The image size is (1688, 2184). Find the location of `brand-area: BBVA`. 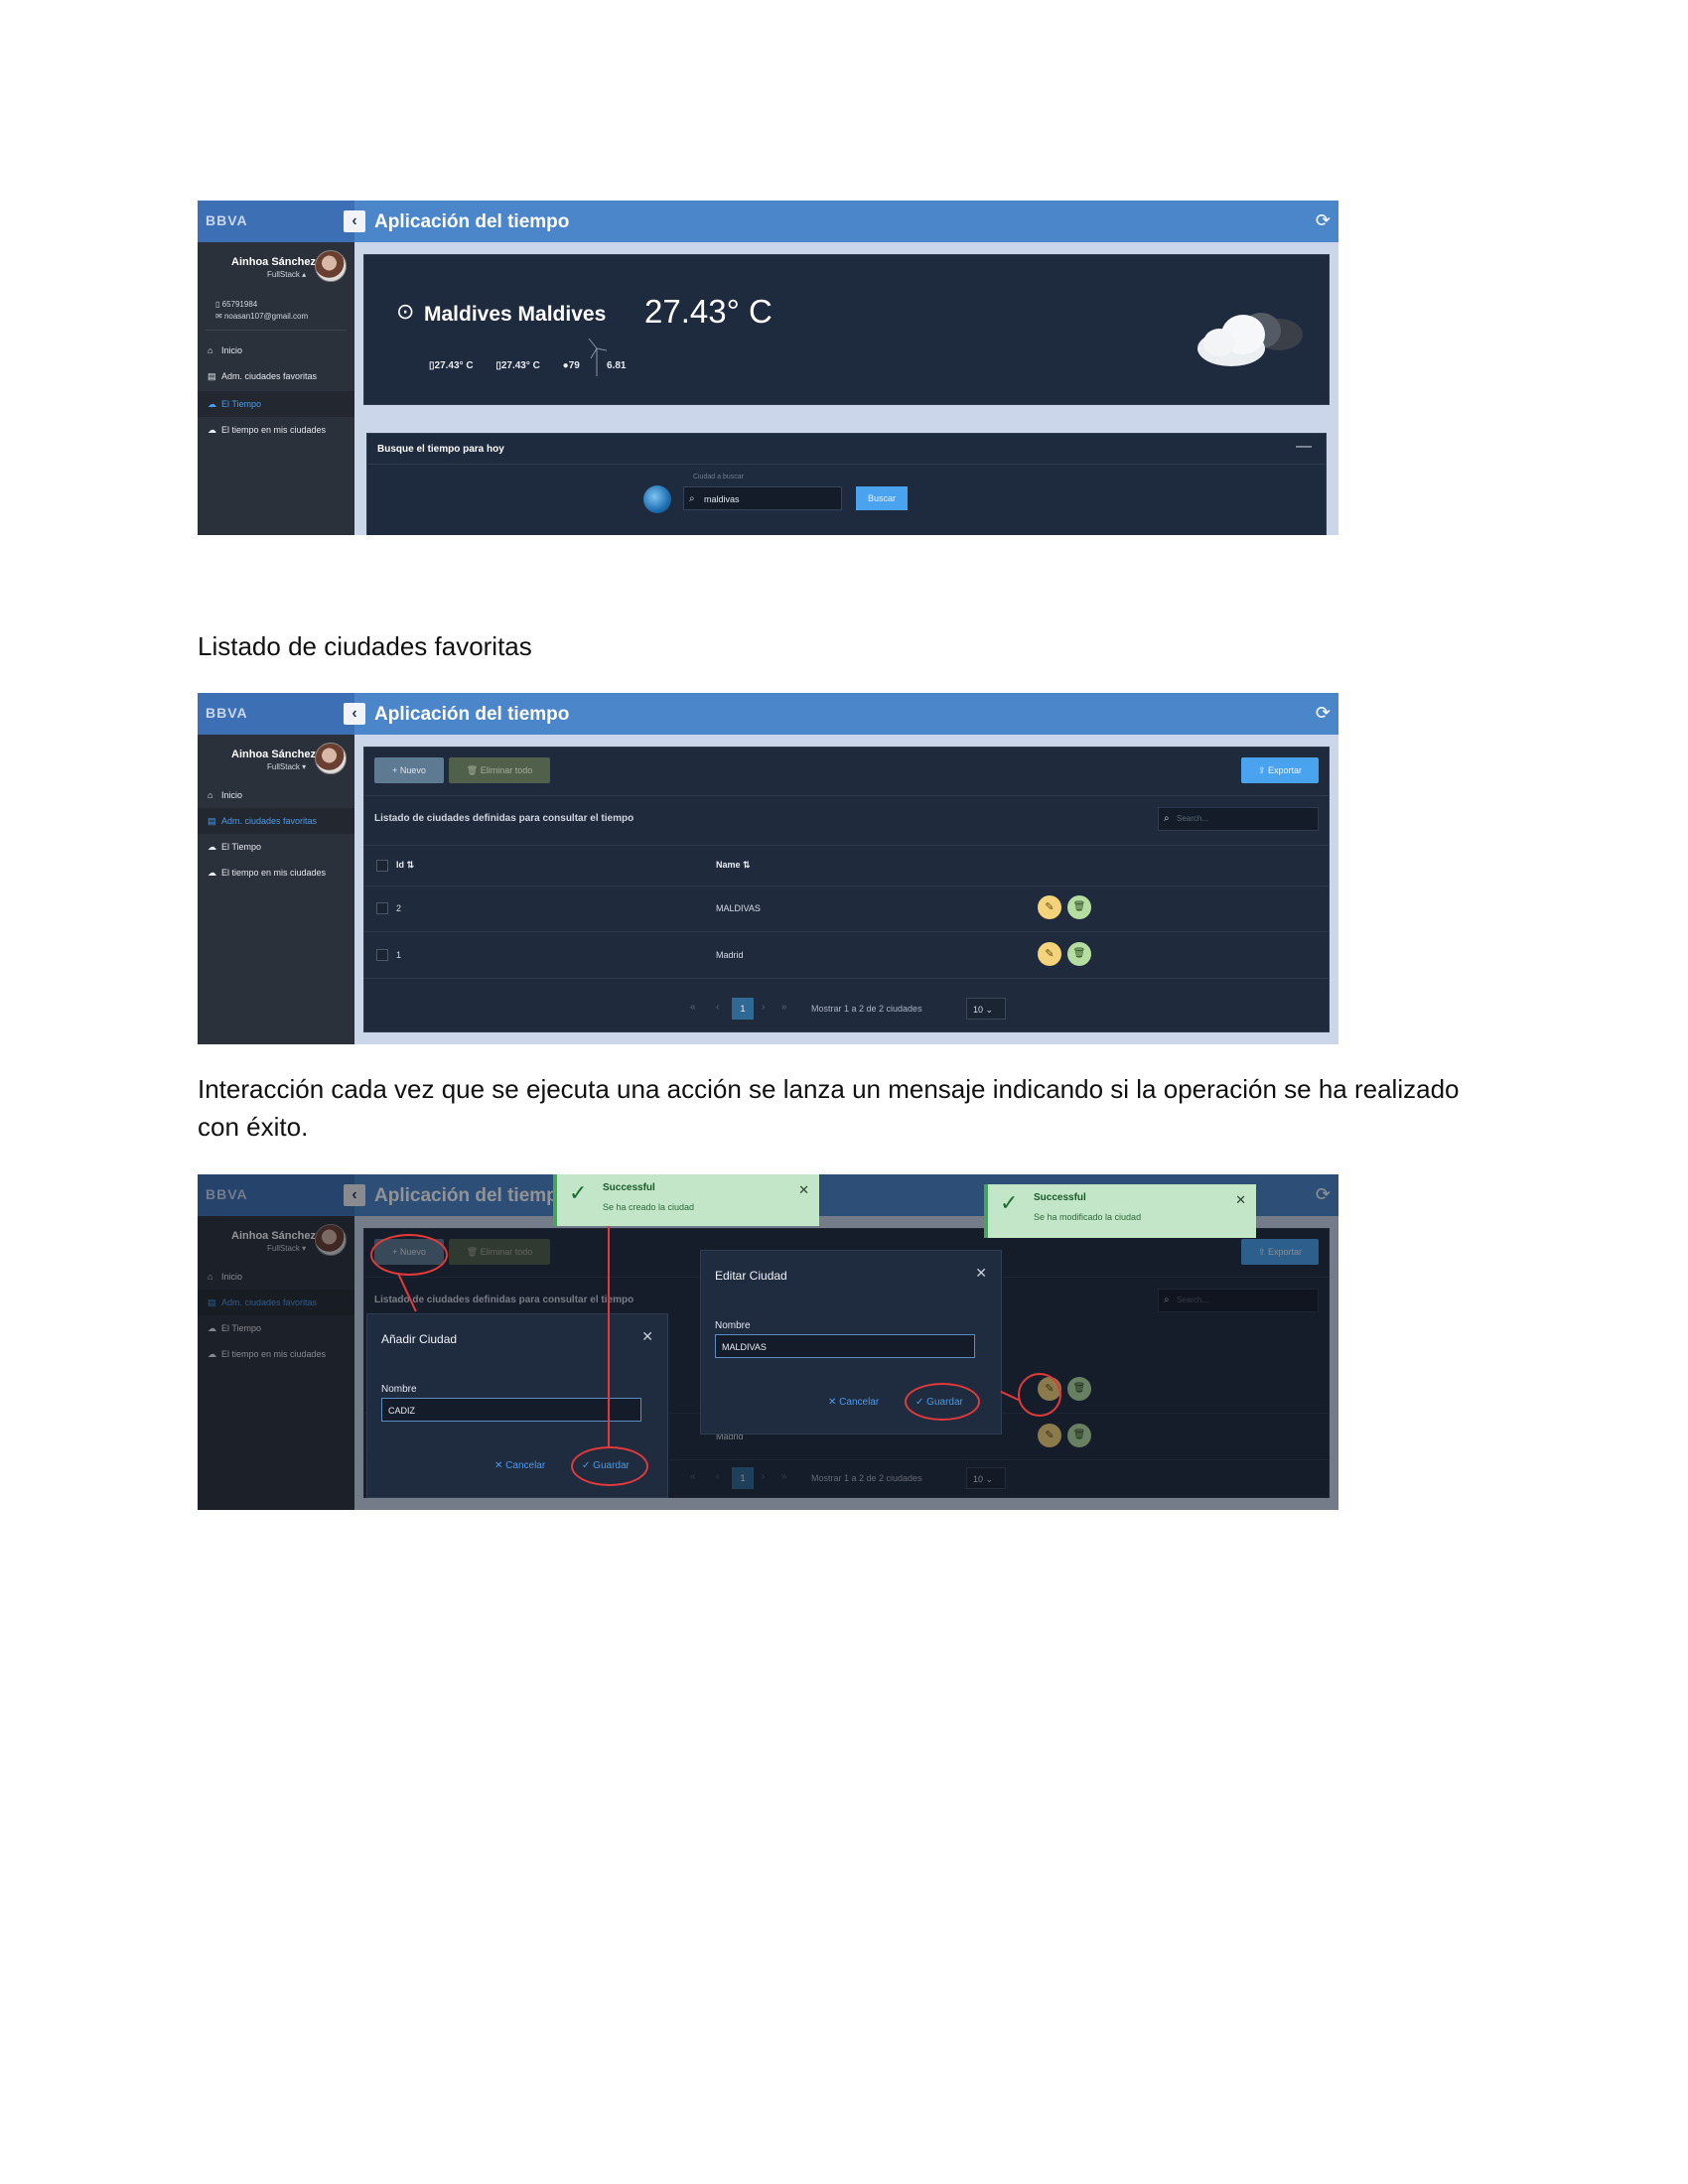

brand-area: BBVA is located at coordinates (276, 221).